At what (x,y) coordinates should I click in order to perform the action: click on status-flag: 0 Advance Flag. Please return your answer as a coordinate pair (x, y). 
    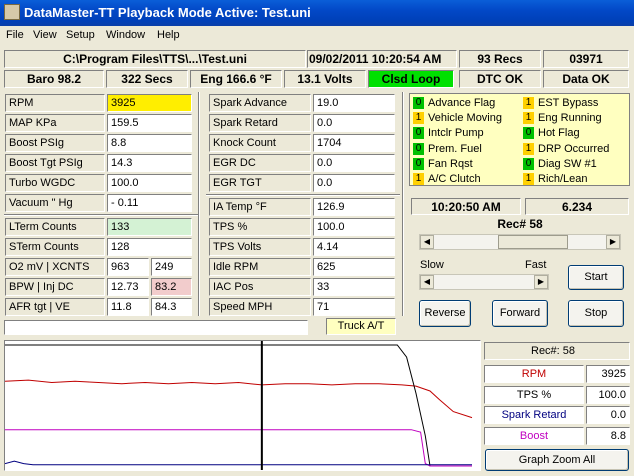
    Looking at the image, I should click on (454, 103).